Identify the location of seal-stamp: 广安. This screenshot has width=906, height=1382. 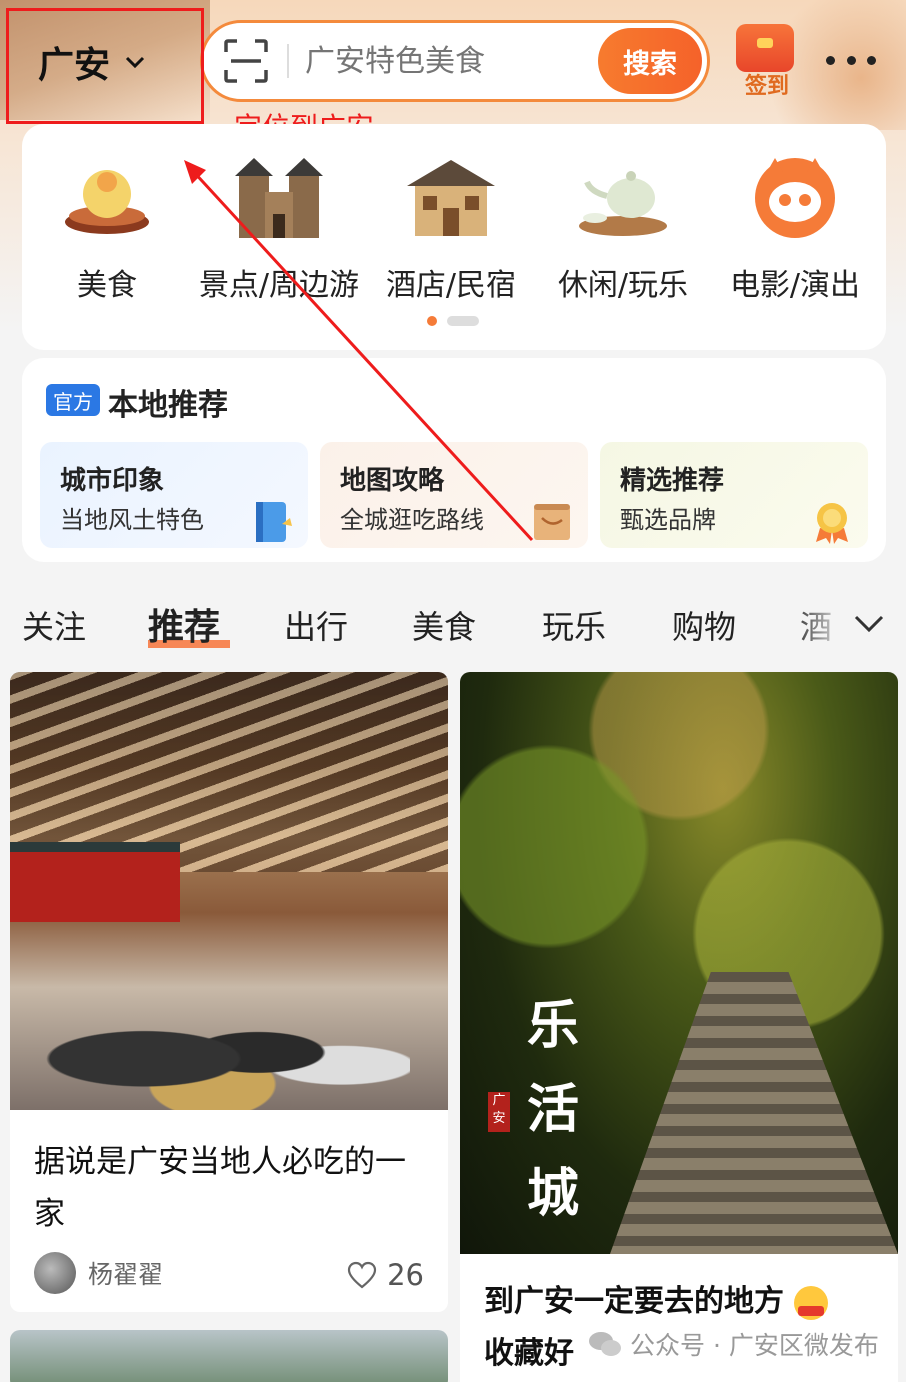
(499, 1112).